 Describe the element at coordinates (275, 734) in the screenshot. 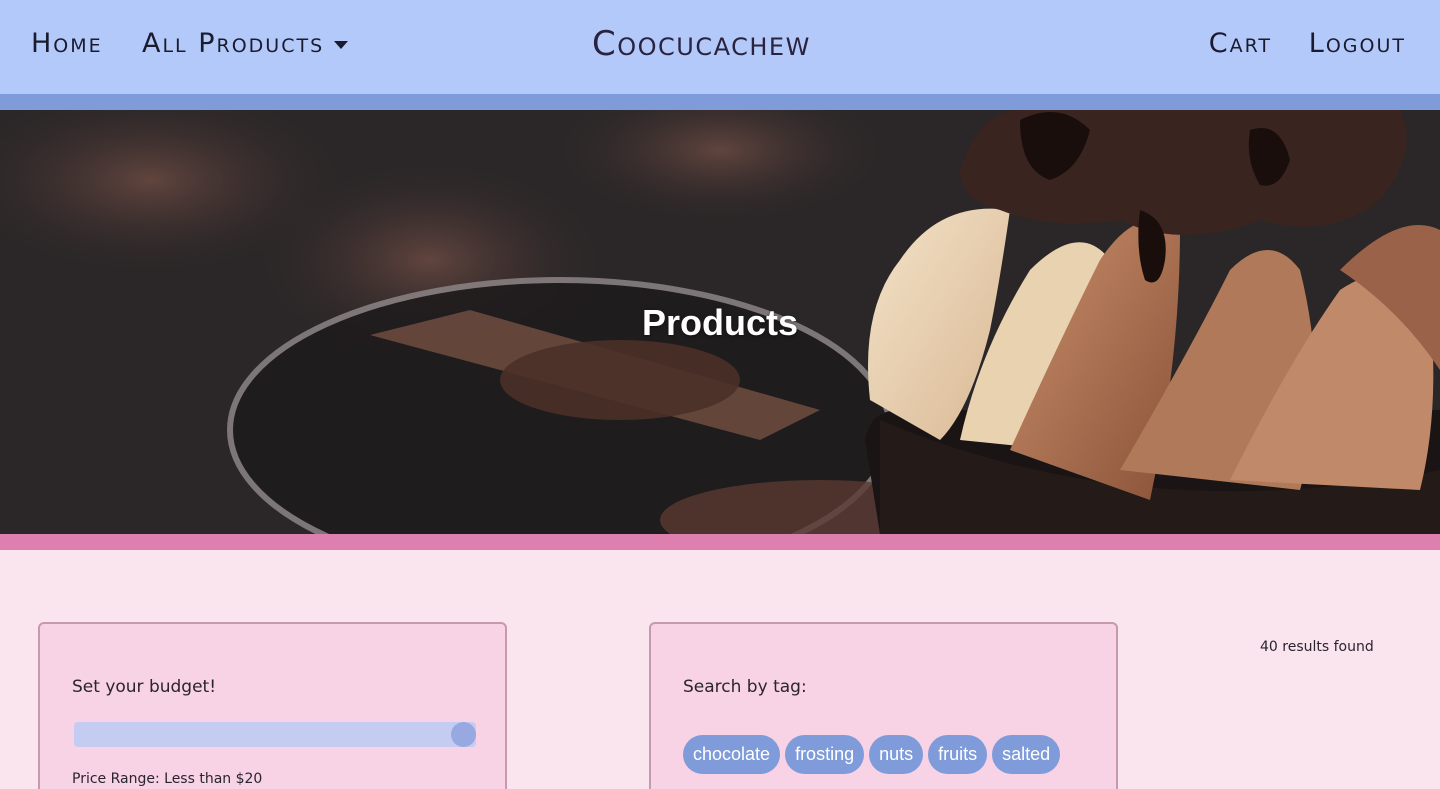

I see `budget-slider` at that location.